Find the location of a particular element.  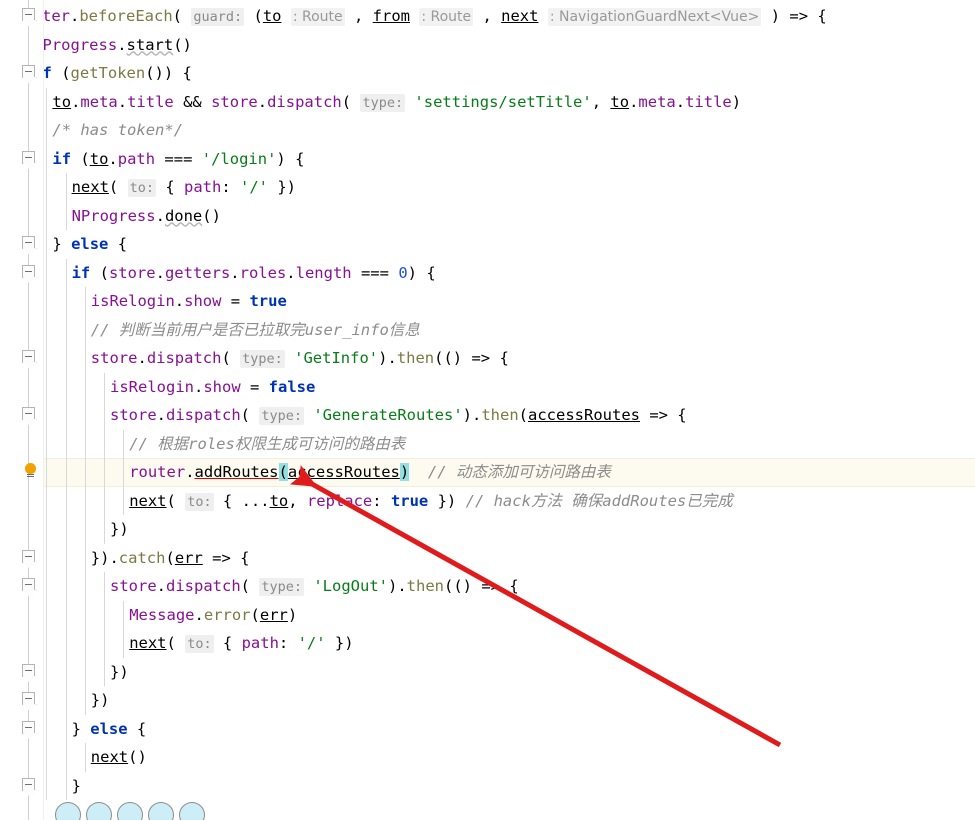

code-token: // 动态添加可访问路由表 is located at coordinates (519, 472).